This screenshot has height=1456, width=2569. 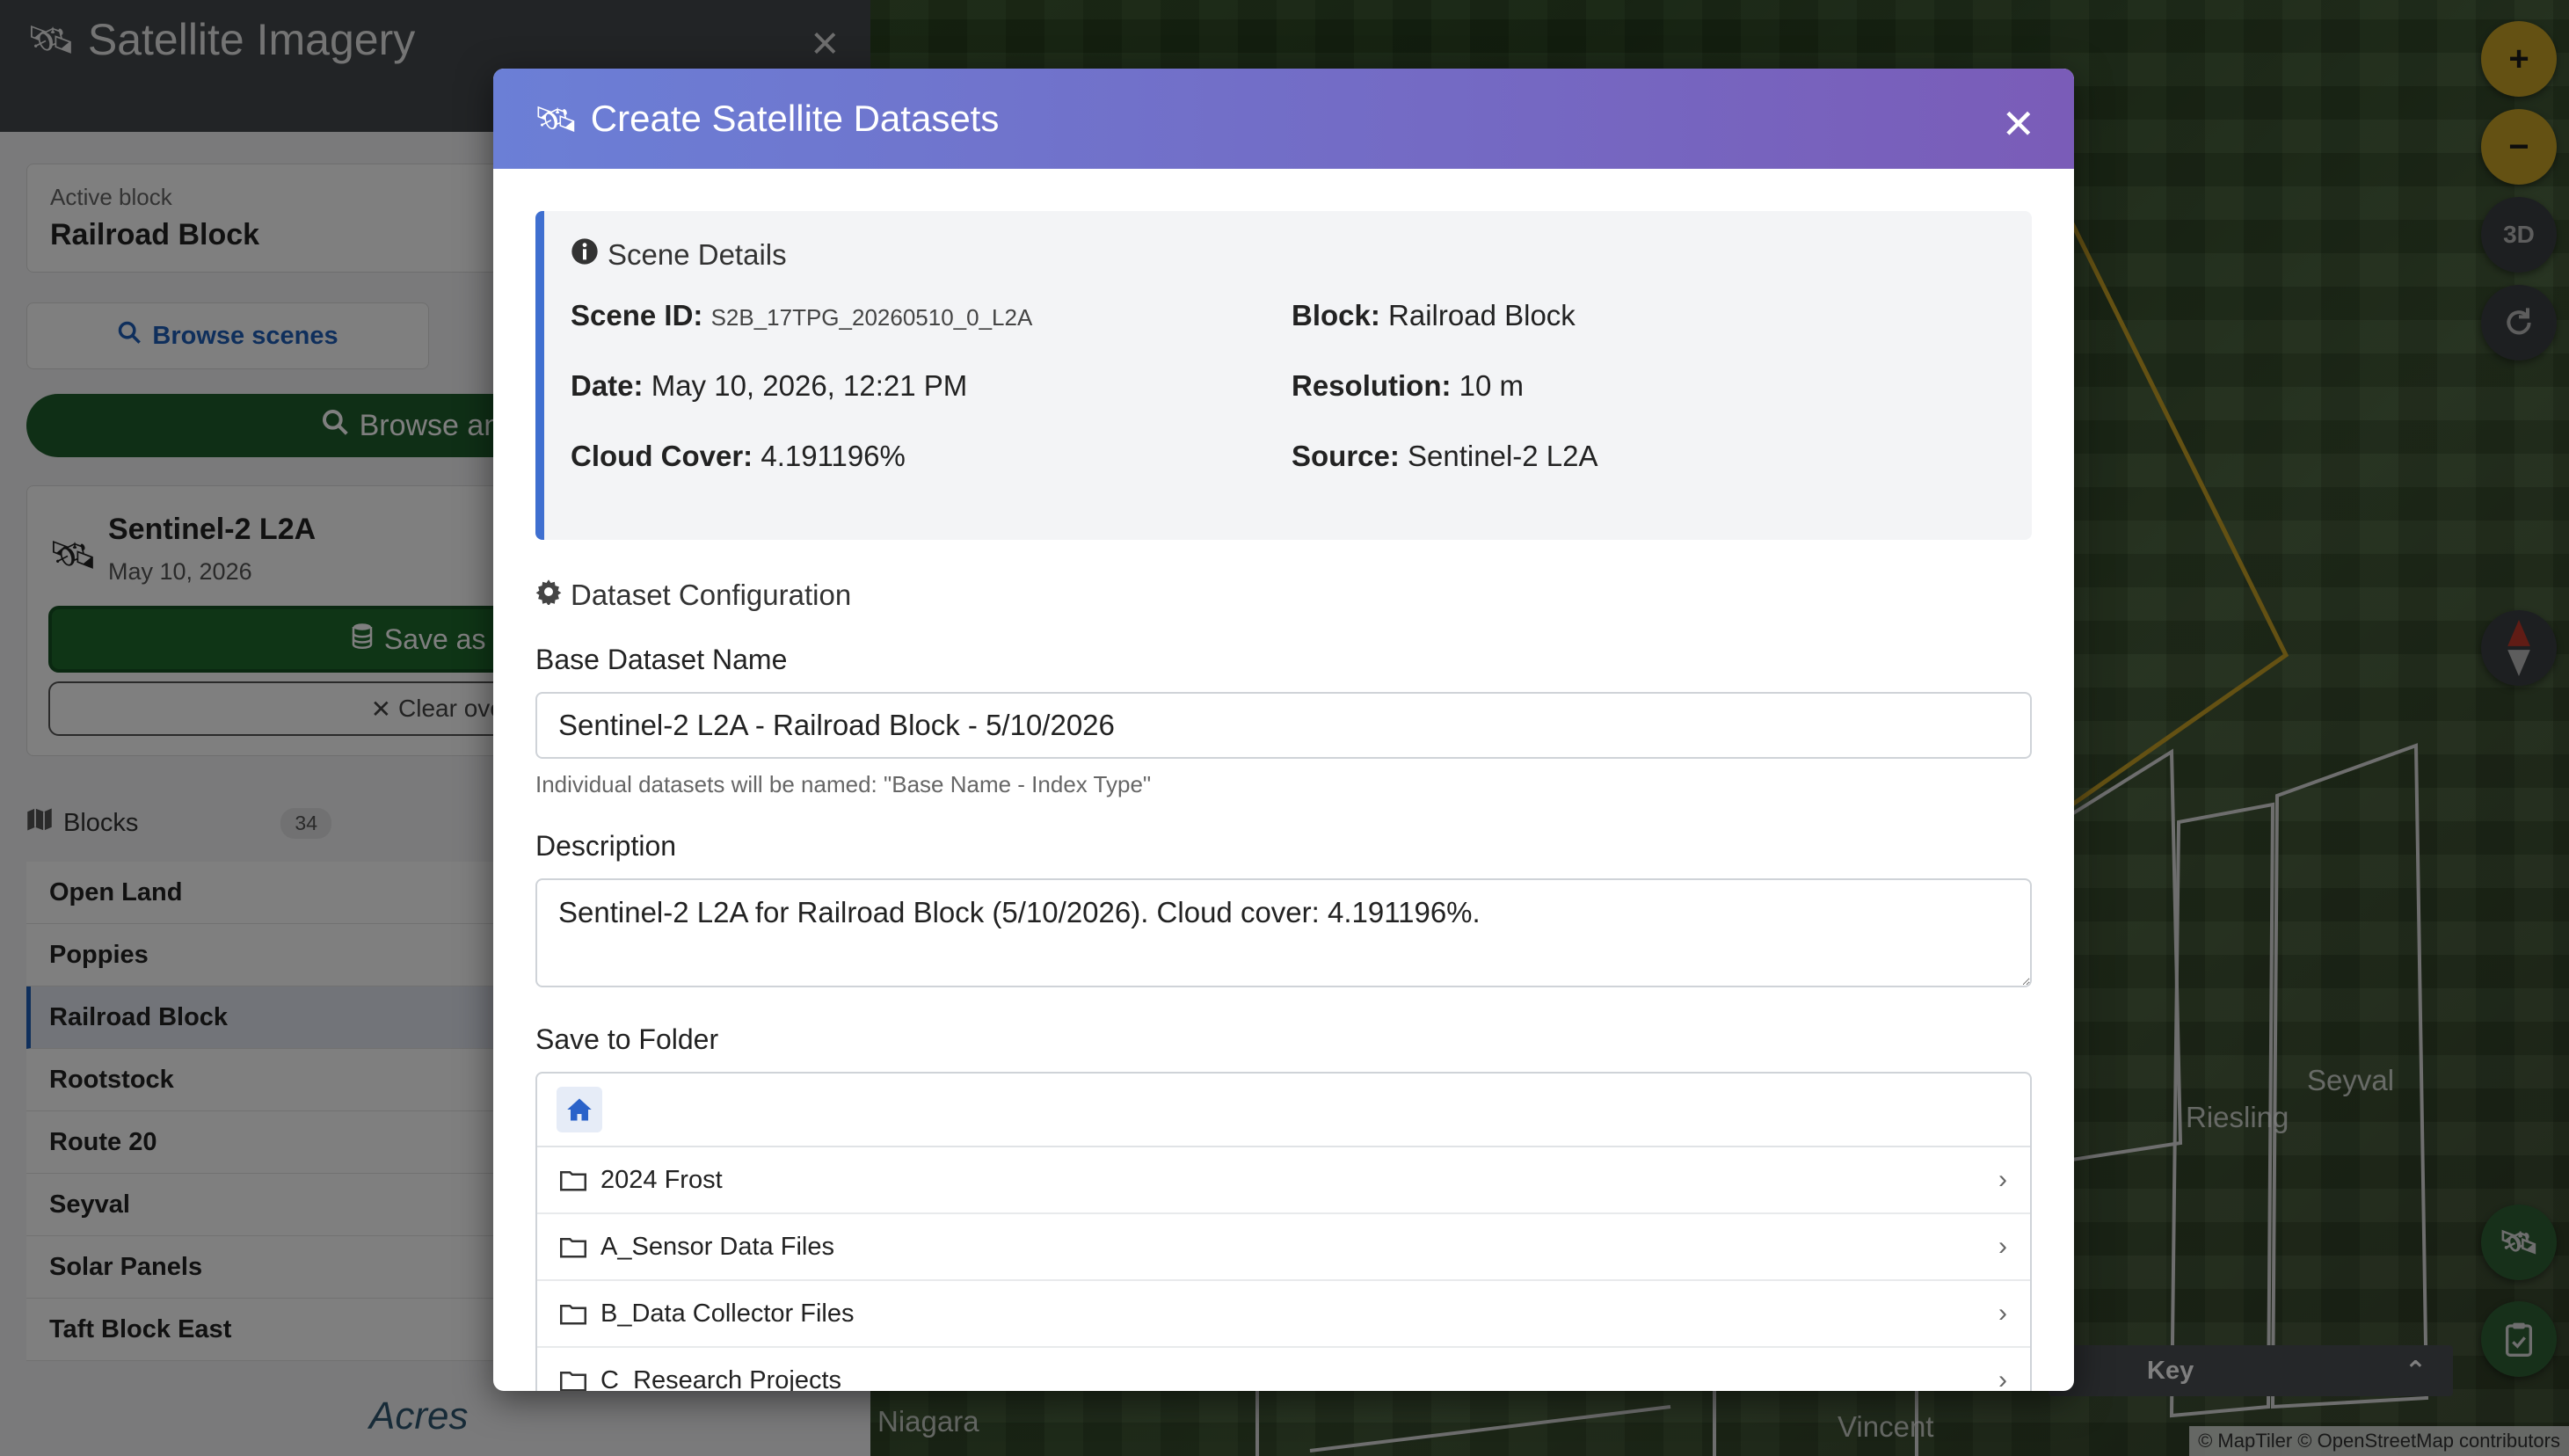 What do you see at coordinates (834, 456) in the screenshot?
I see `scene-cloud-value: 4.191196%` at bounding box center [834, 456].